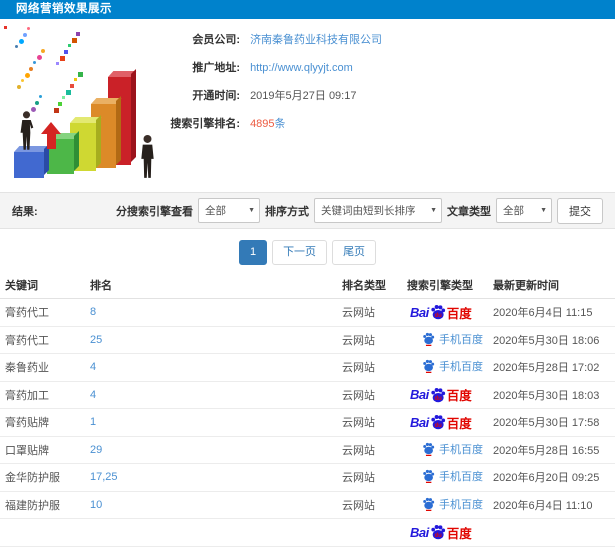  What do you see at coordinates (300, 253) in the screenshot?
I see `next-page-button: 下一页` at bounding box center [300, 253].